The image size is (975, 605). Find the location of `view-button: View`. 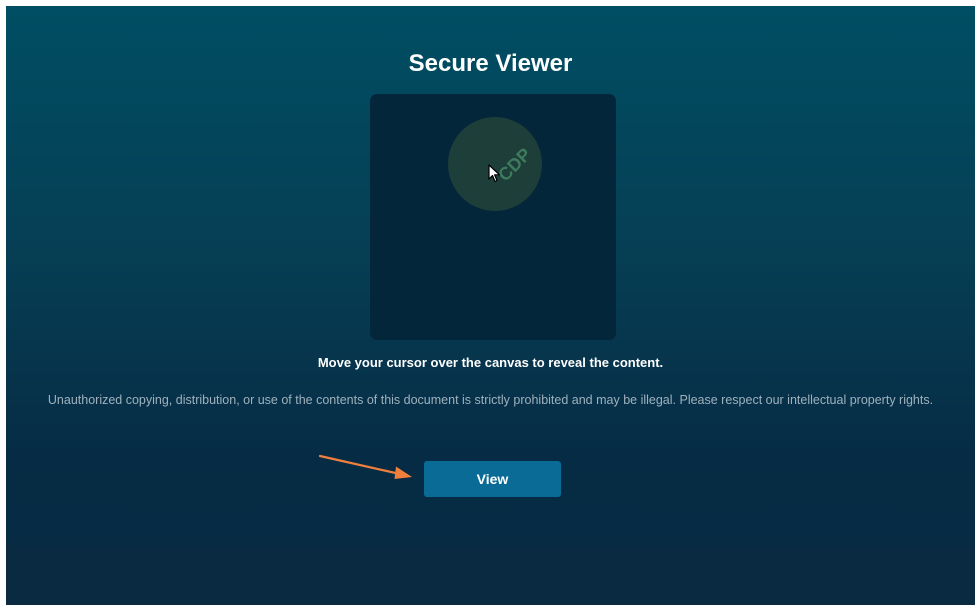

view-button: View is located at coordinates (492, 479).